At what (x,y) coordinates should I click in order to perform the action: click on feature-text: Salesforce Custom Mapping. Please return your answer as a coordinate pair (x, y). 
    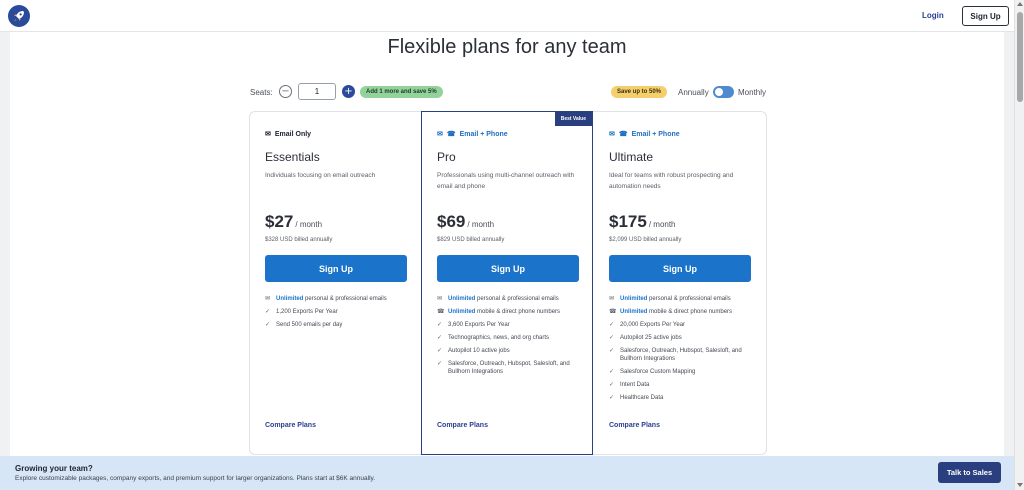
    Looking at the image, I should click on (657, 372).